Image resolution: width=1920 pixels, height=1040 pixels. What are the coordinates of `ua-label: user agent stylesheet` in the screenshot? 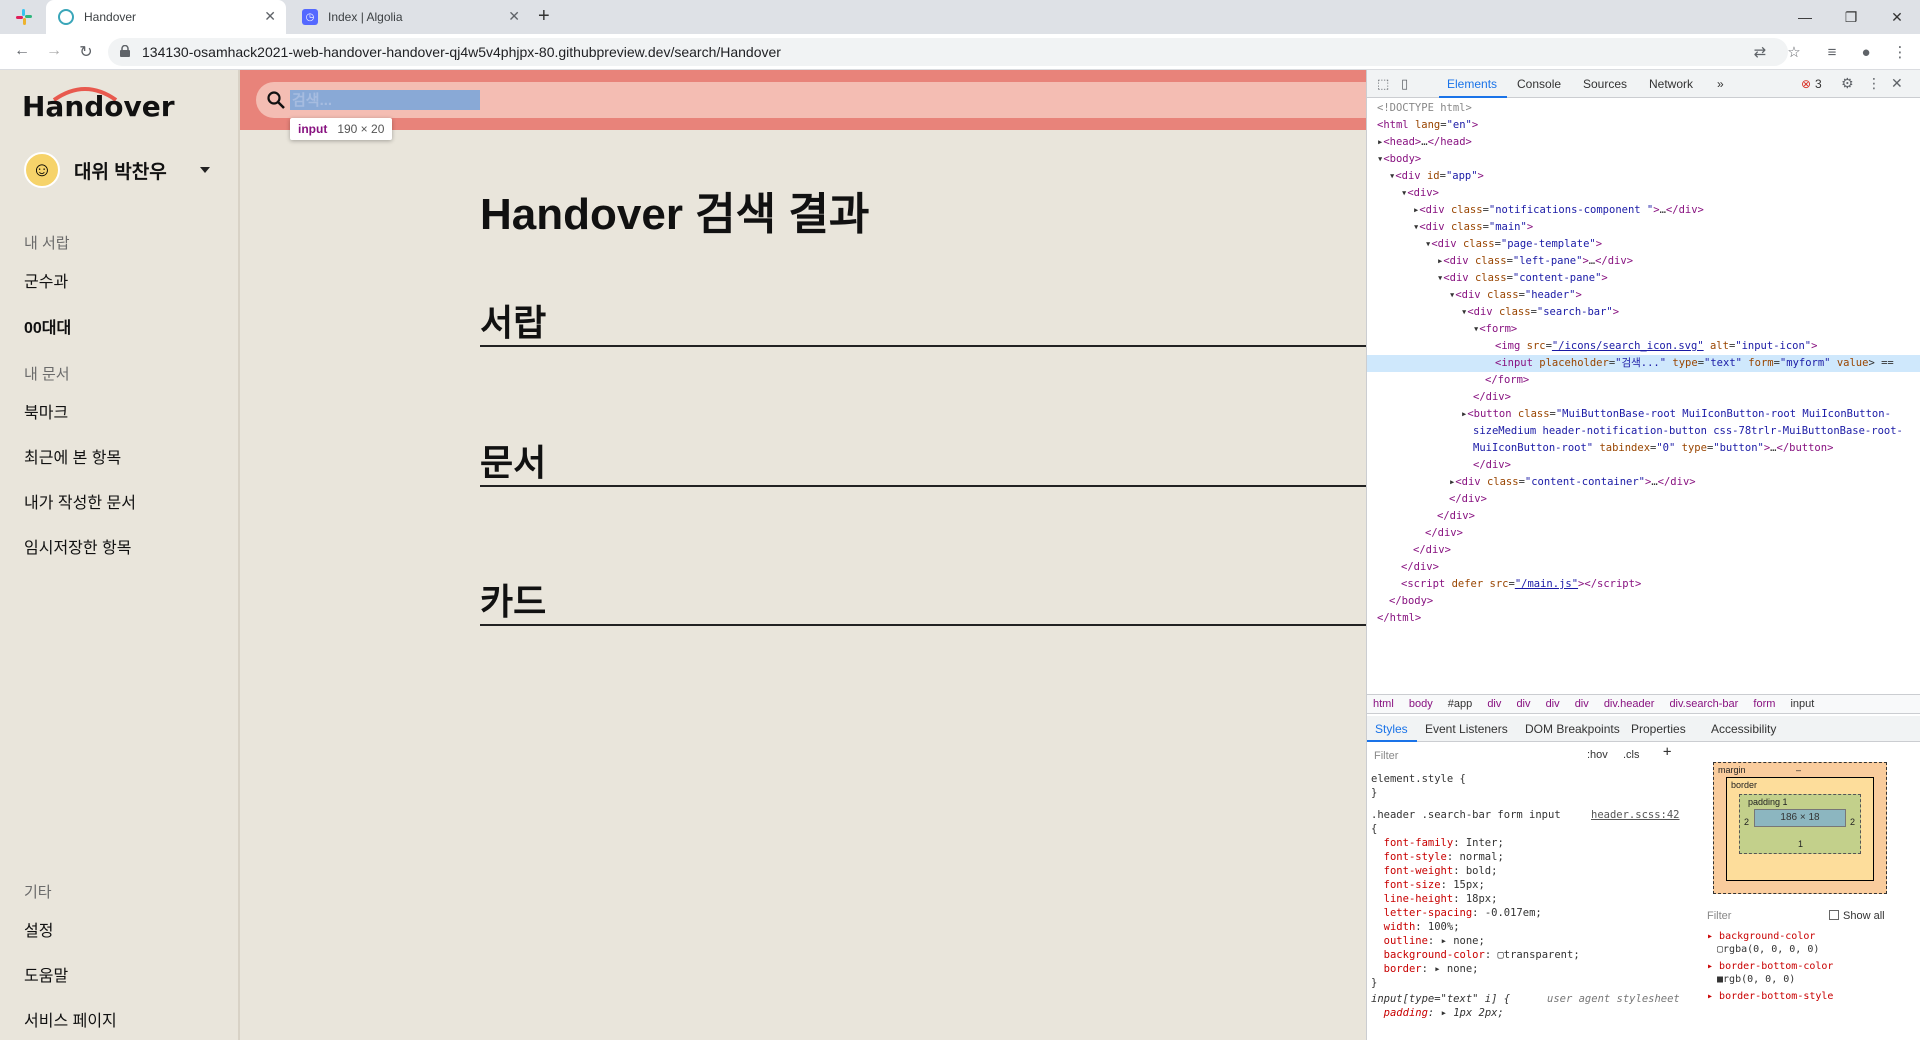 It's located at (1613, 999).